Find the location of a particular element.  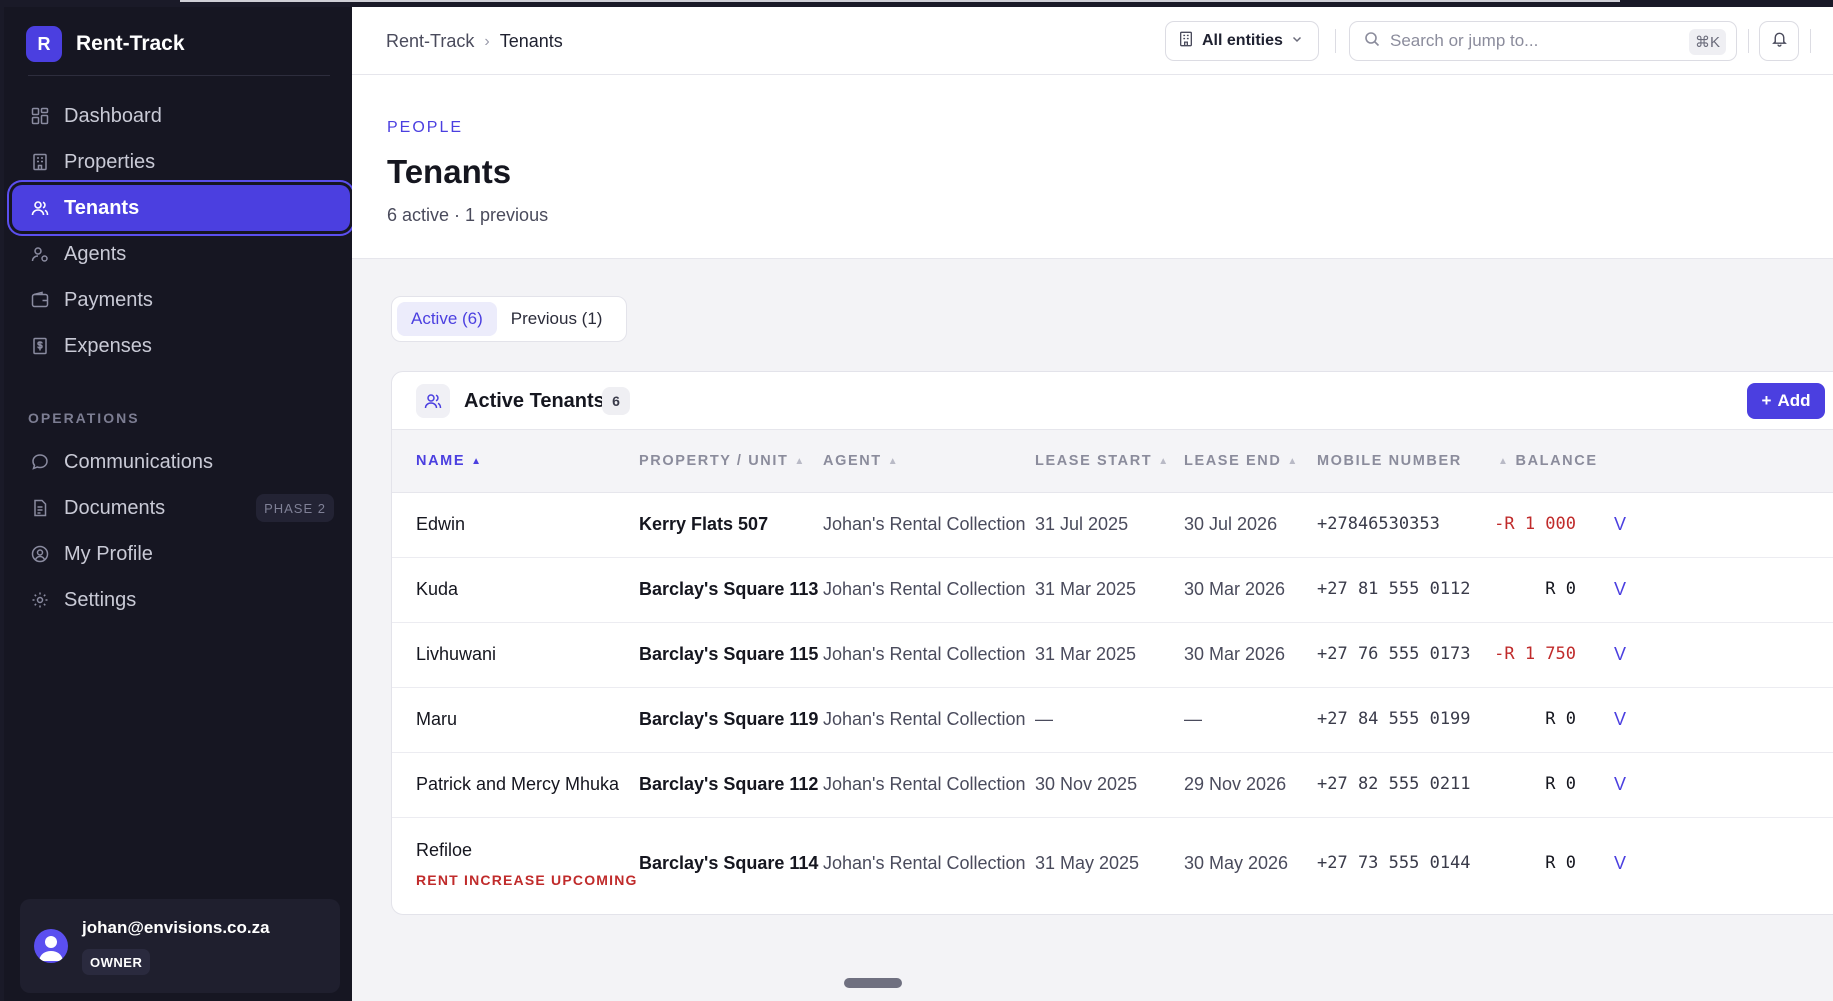

sidebar-item-my-profile: My Profile is located at coordinates (181, 554).